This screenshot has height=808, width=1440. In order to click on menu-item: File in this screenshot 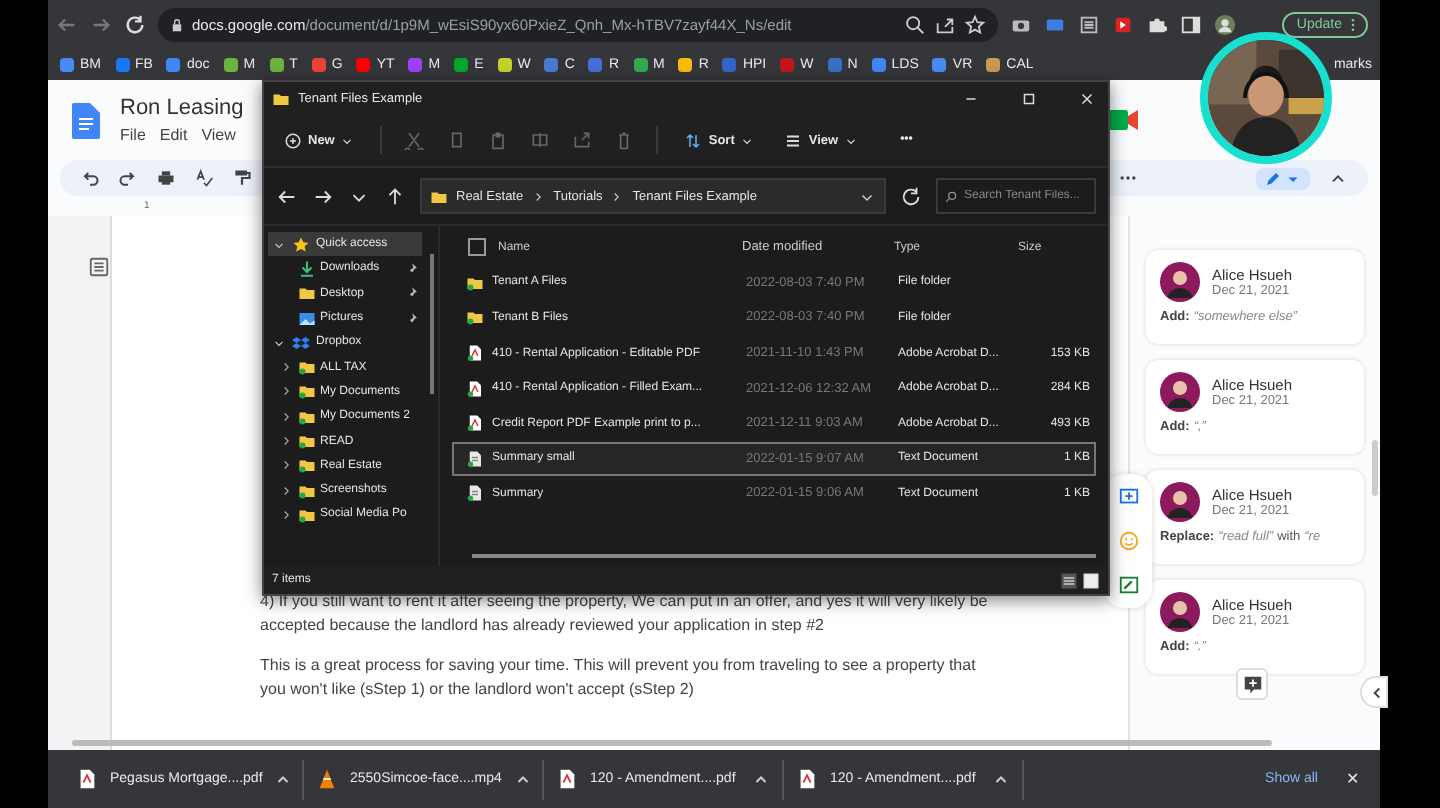, I will do `click(133, 135)`.